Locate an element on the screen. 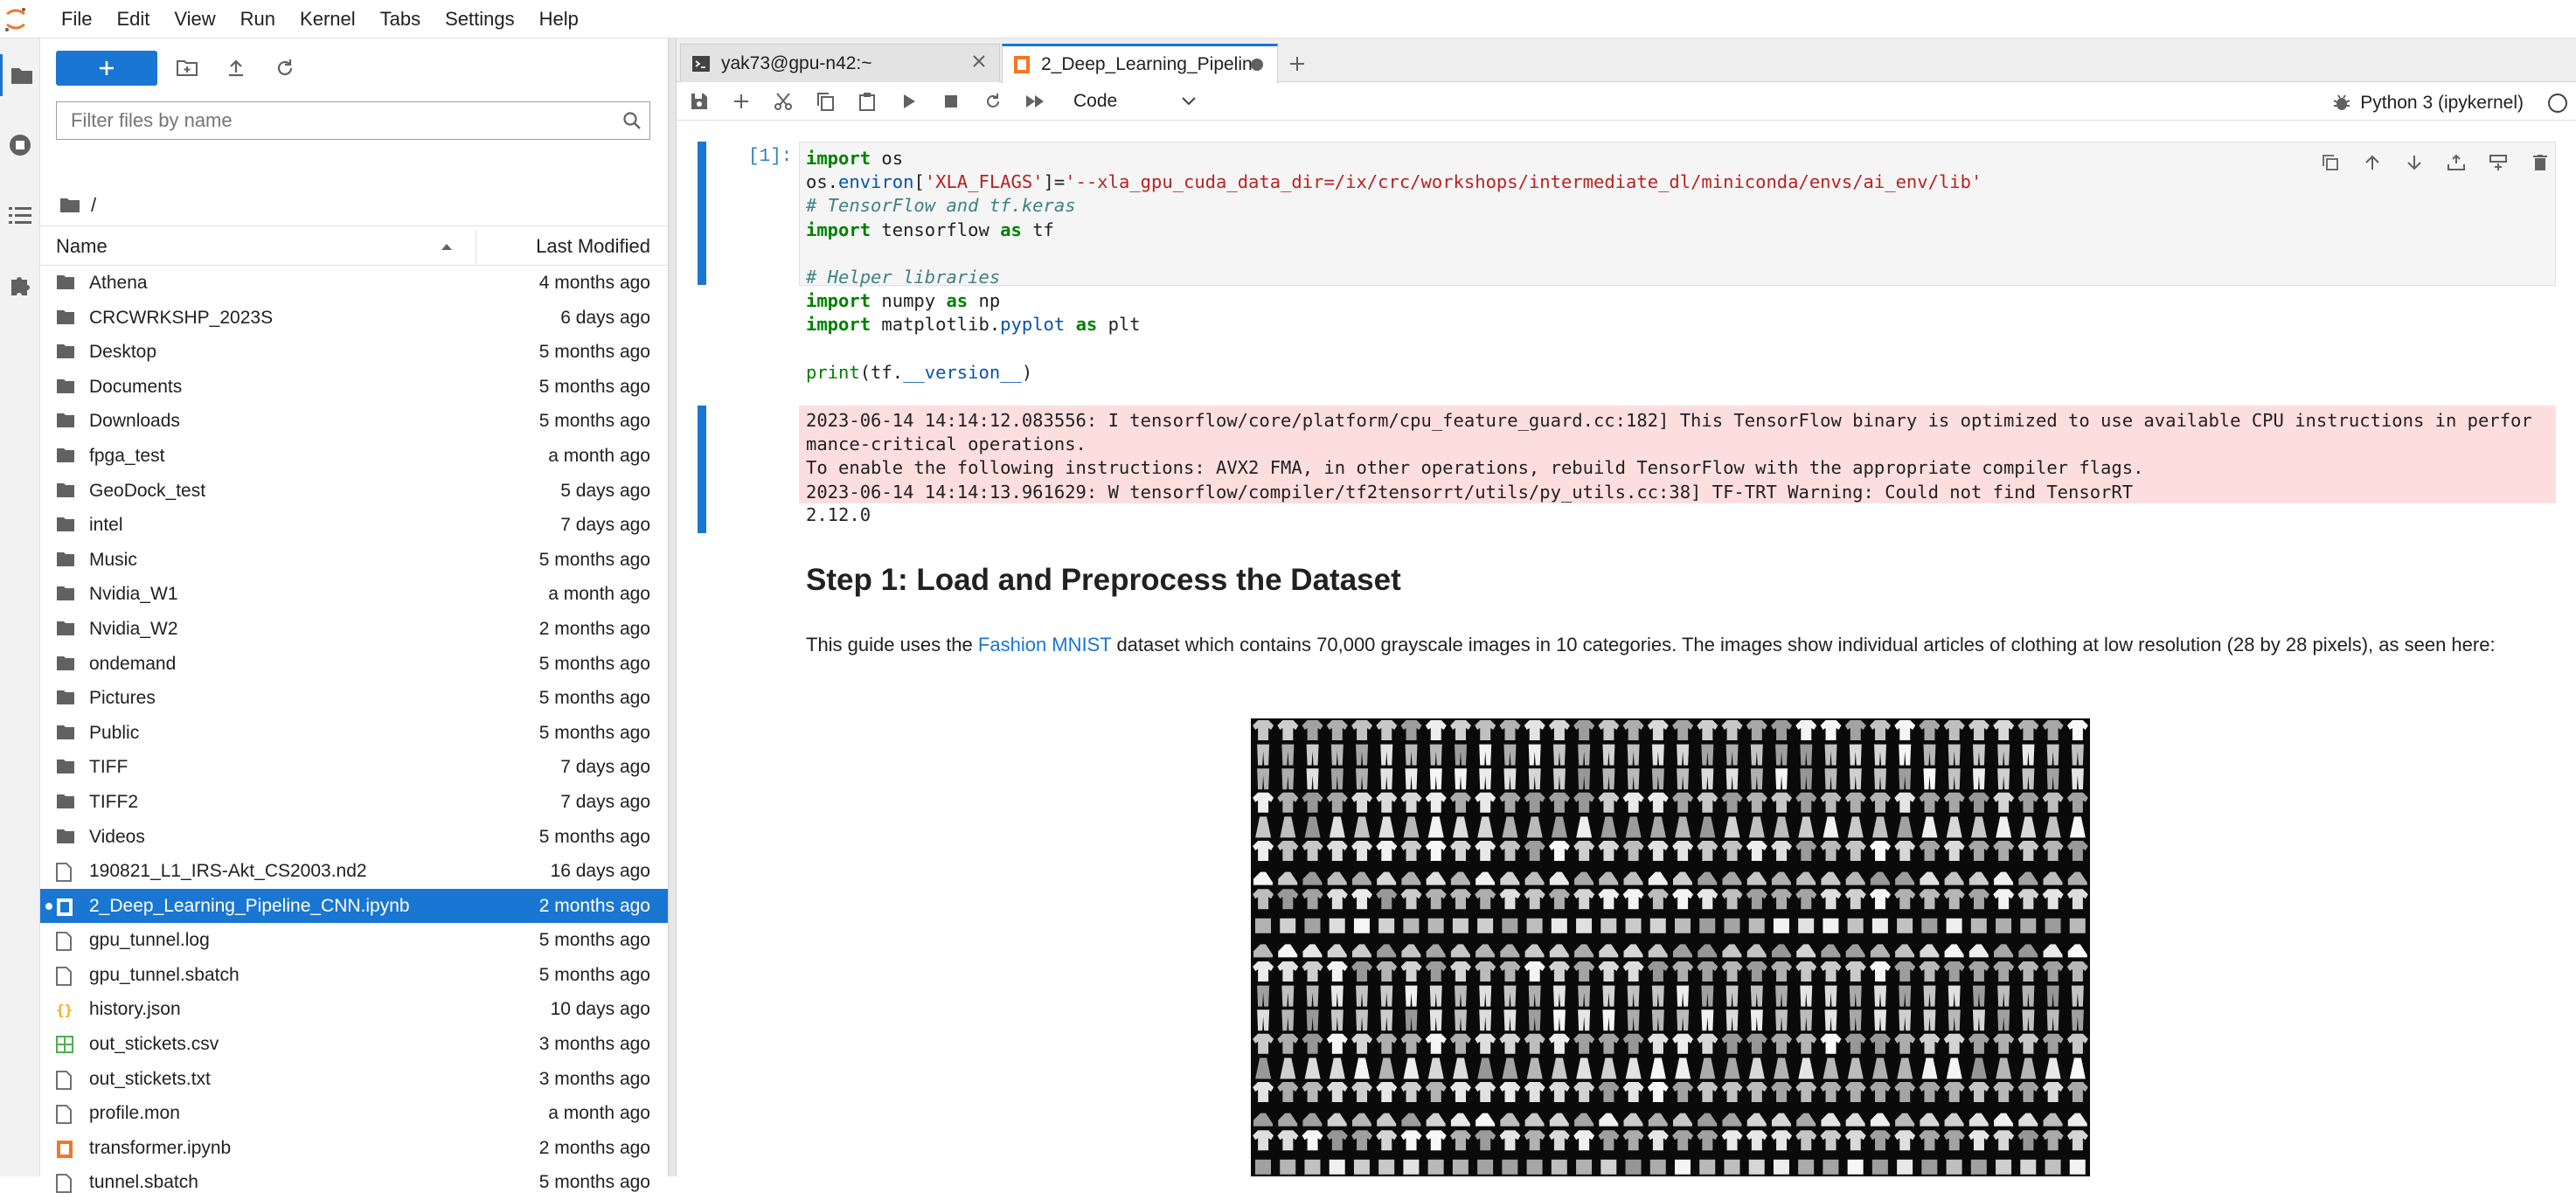 This screenshot has width=2576, height=1200. file-list-item: Public 5 months ago is located at coordinates (354, 733).